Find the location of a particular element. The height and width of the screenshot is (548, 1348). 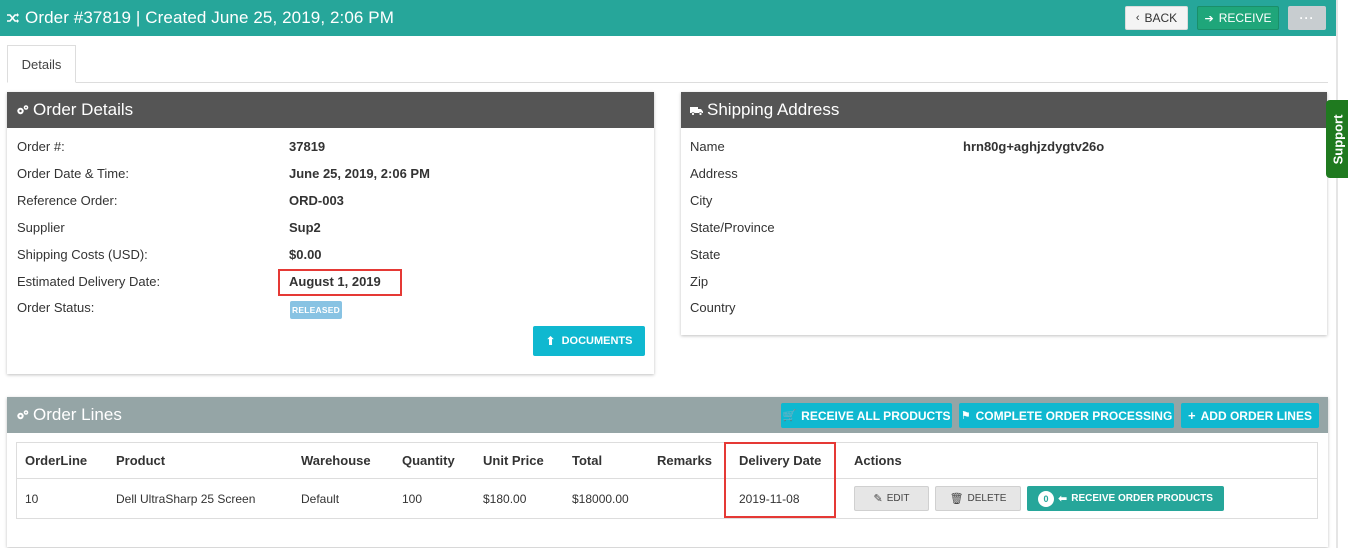

truck-icon is located at coordinates (696, 111).